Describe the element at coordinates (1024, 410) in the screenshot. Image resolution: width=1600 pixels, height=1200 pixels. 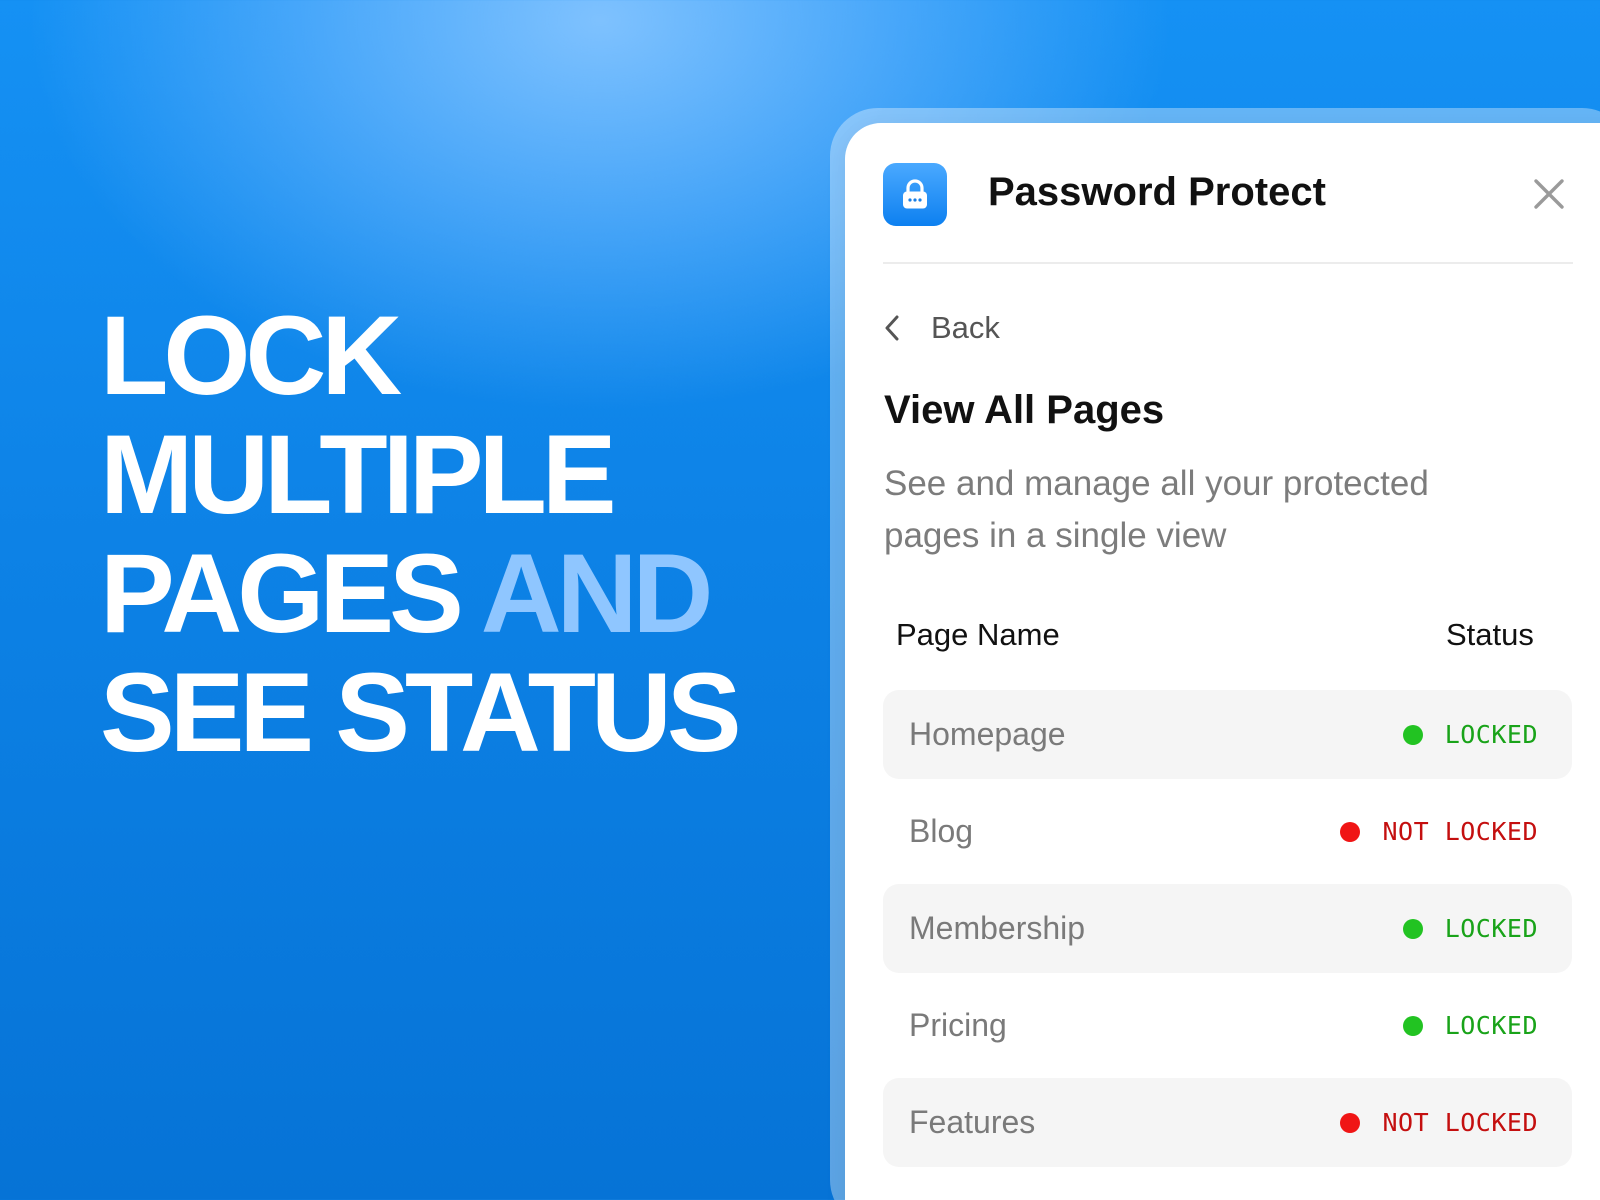
I see `section-title: View All Pages` at that location.